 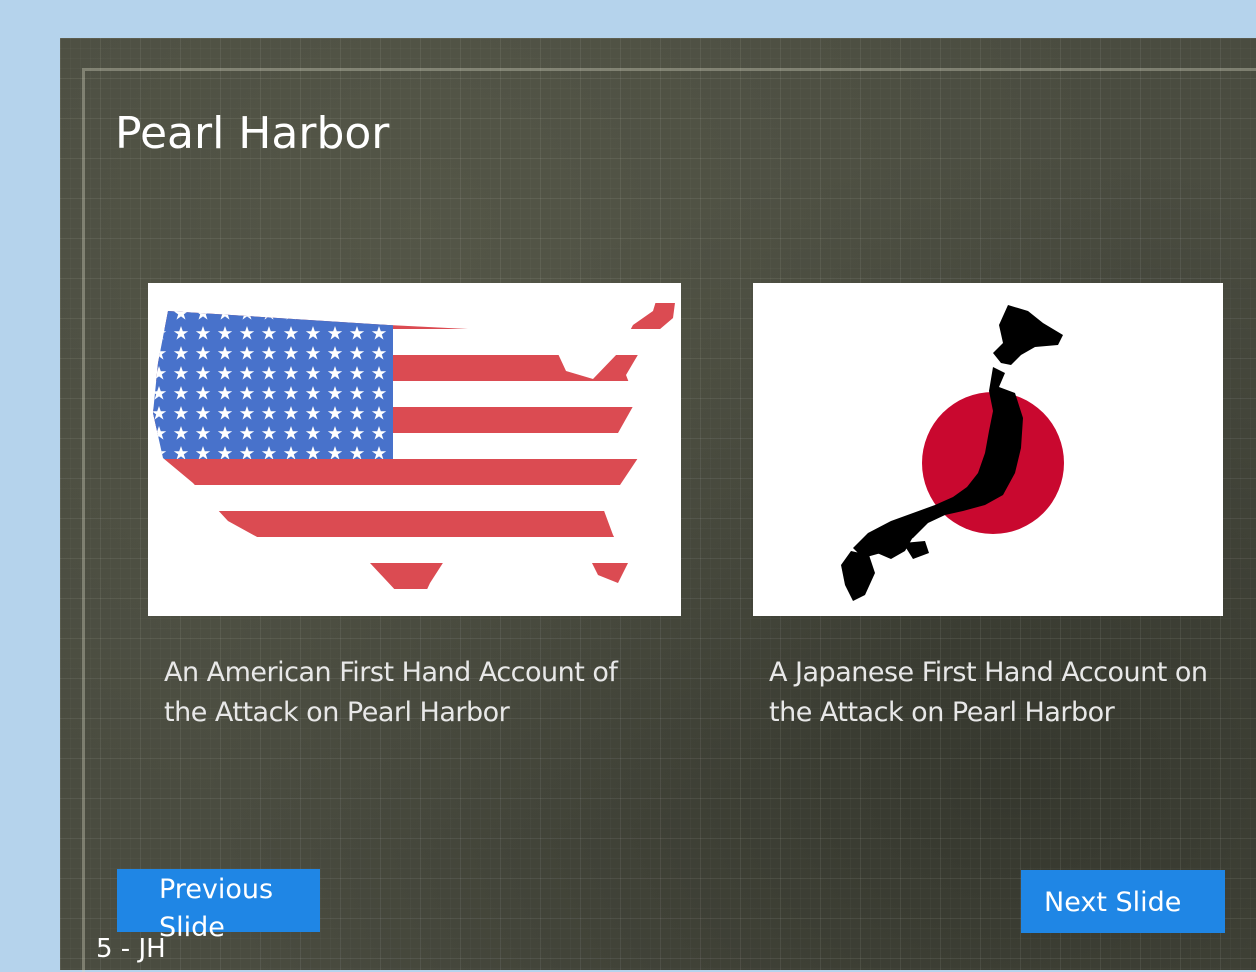 I want to click on next-slide-label: Next Slide, so click(x=1113, y=902).